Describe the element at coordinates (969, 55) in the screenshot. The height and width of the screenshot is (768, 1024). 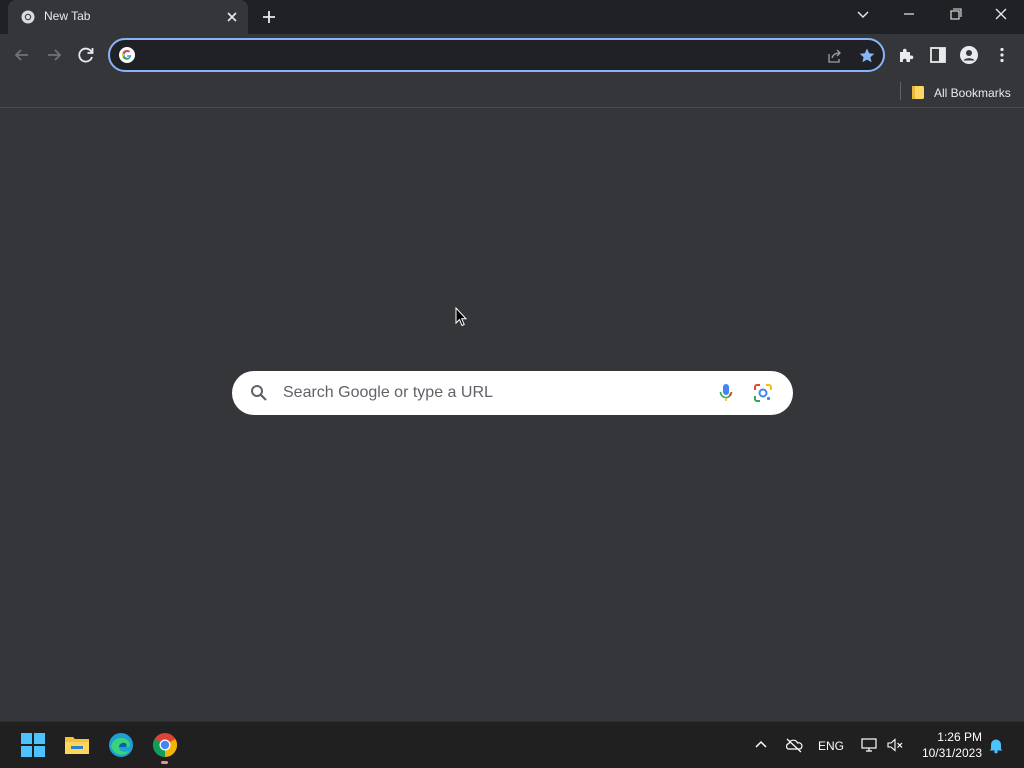
I see `profile-icon` at that location.